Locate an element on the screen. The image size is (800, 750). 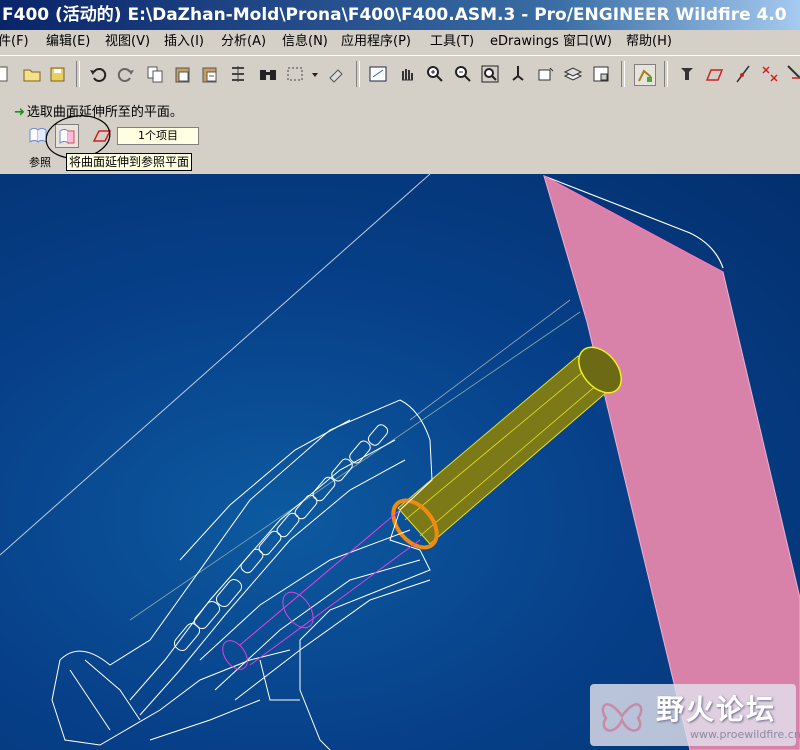
model-tree-icon is located at coordinates (601, 74).